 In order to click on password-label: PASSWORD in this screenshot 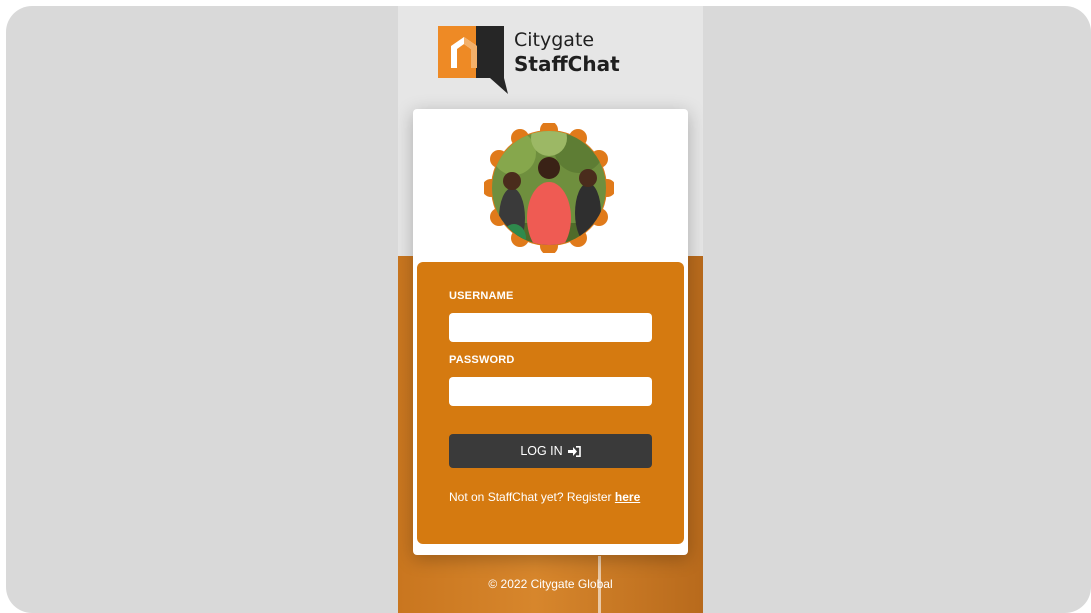, I will do `click(482, 360)`.